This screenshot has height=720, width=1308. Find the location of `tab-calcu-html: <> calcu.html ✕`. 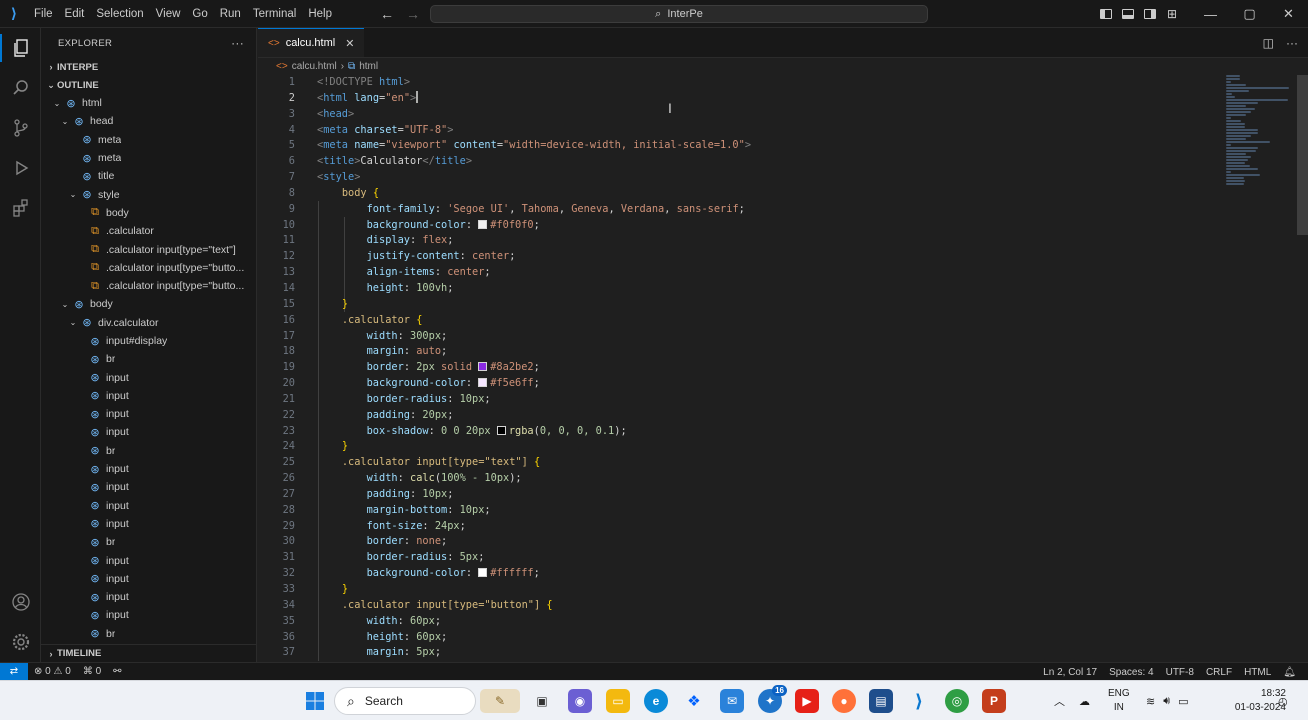

tab-calcu-html: <> calcu.html ✕ is located at coordinates (311, 42).